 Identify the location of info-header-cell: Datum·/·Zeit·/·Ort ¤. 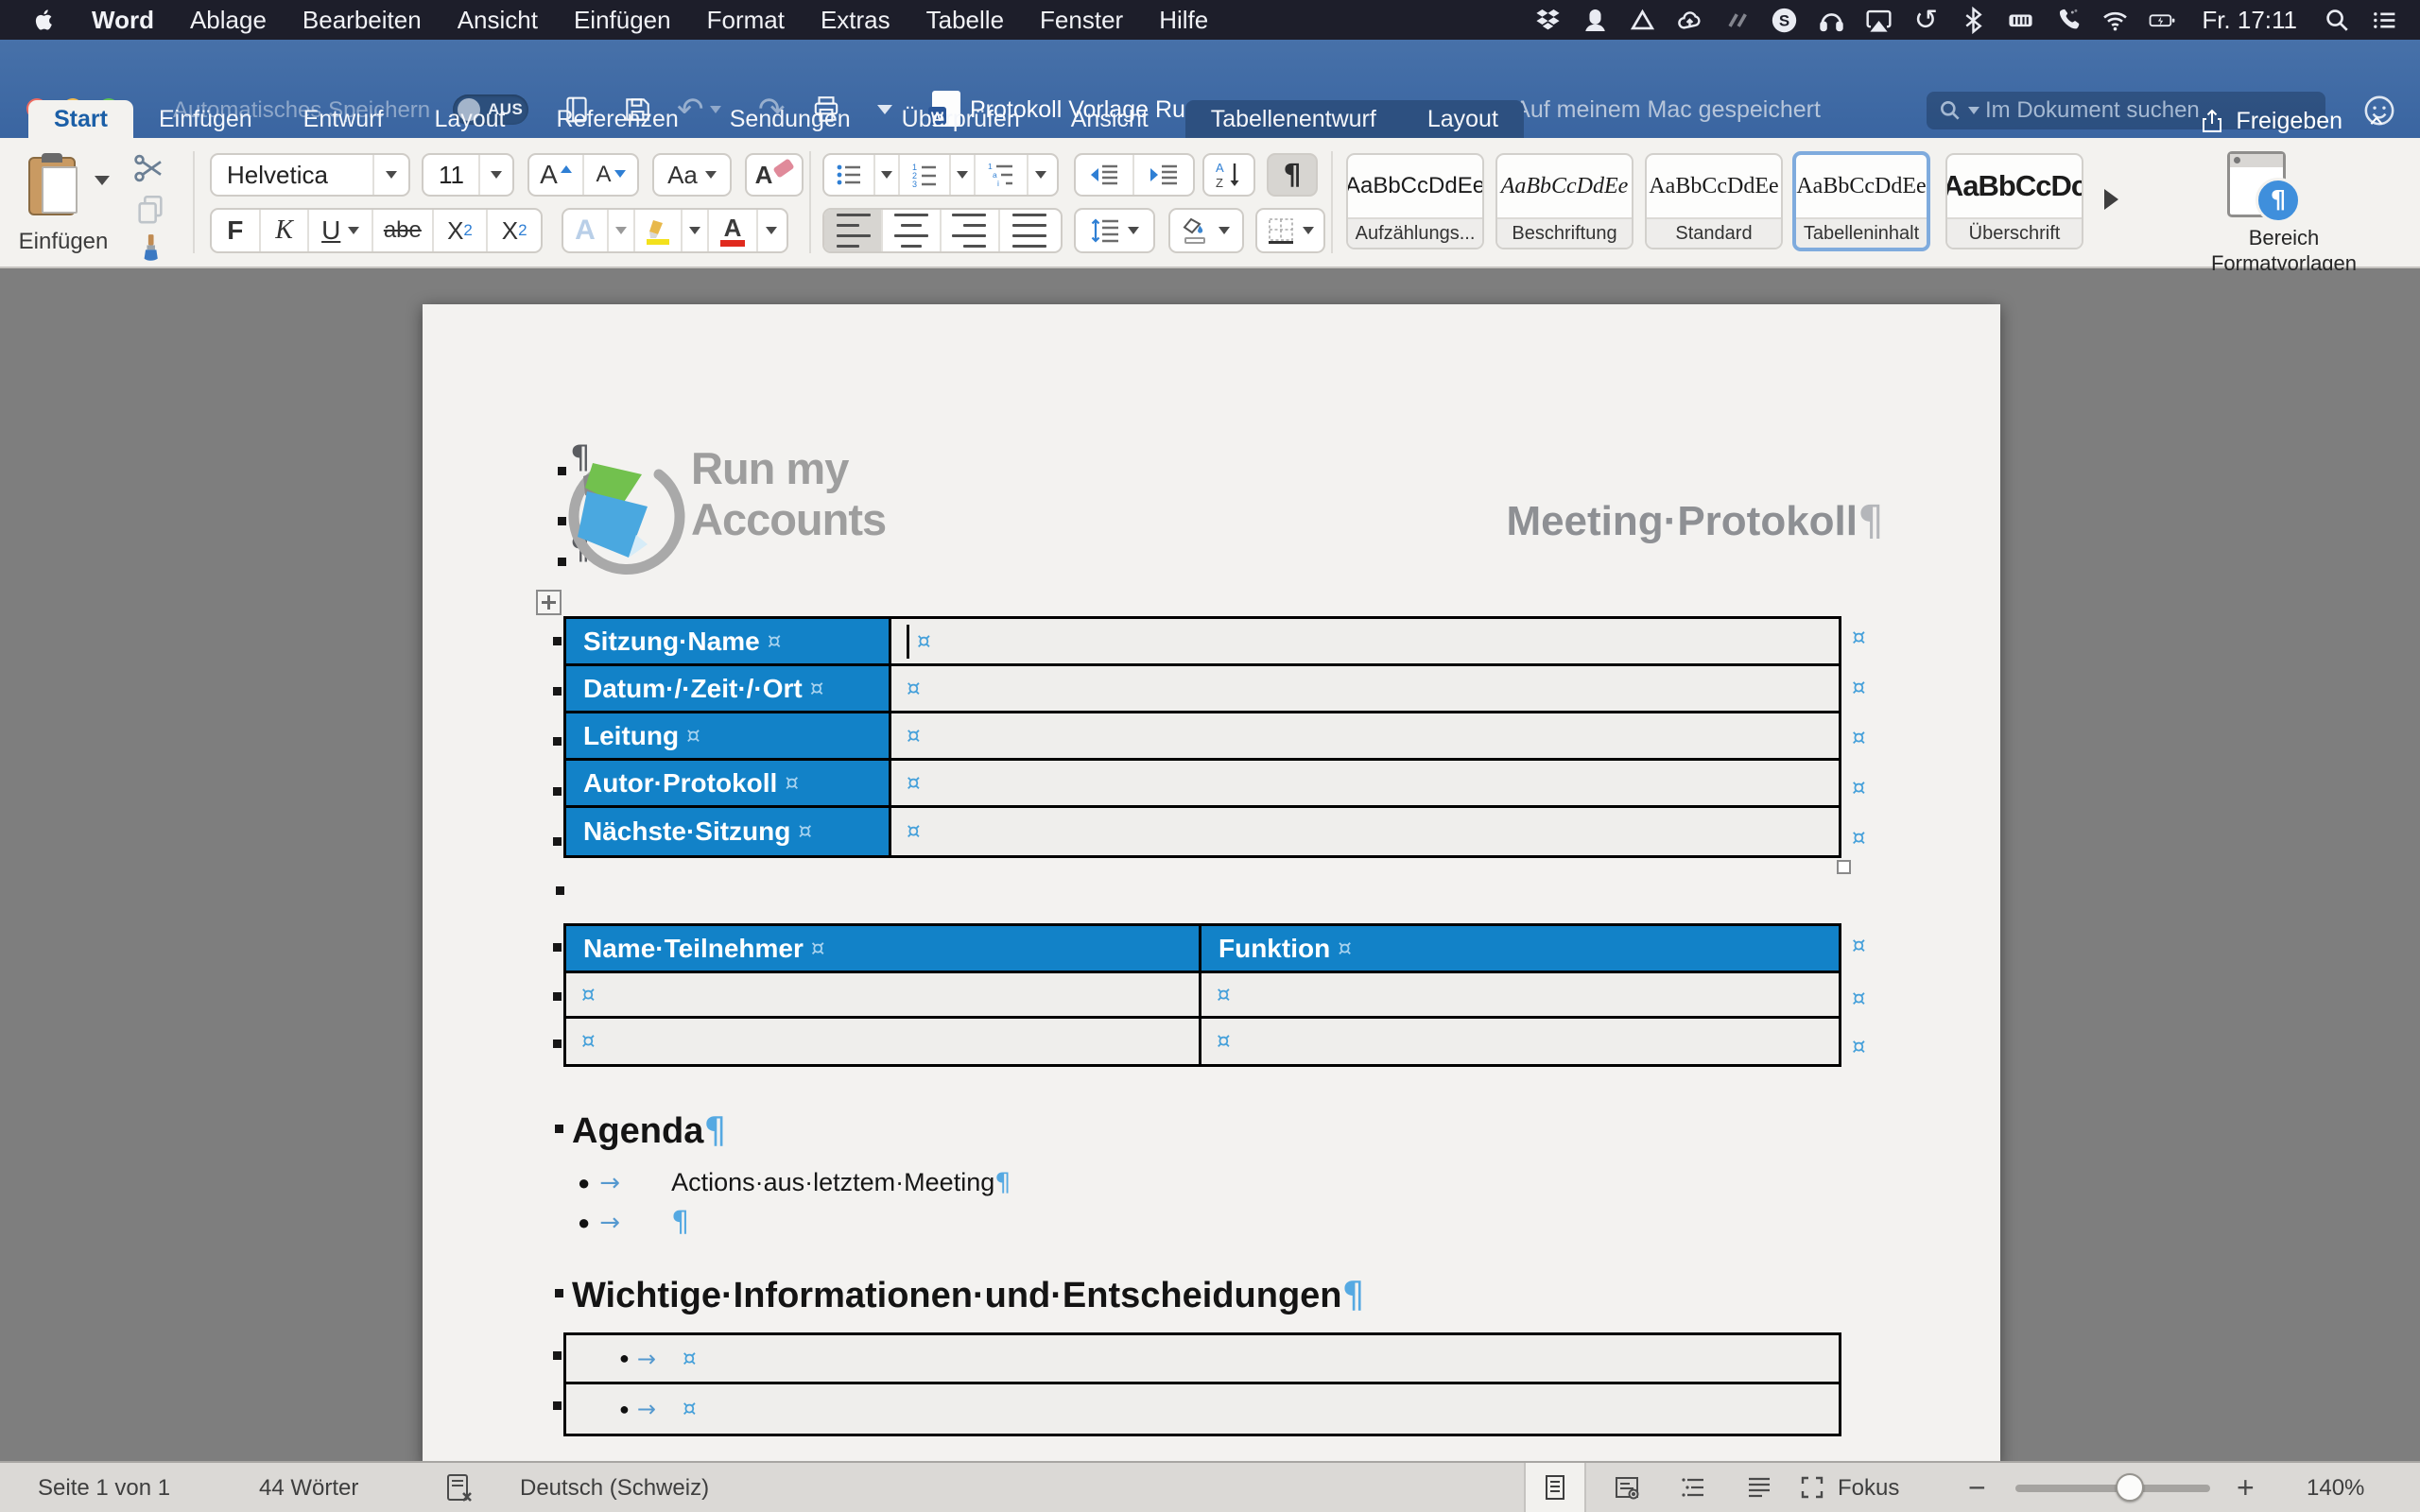
(728, 688).